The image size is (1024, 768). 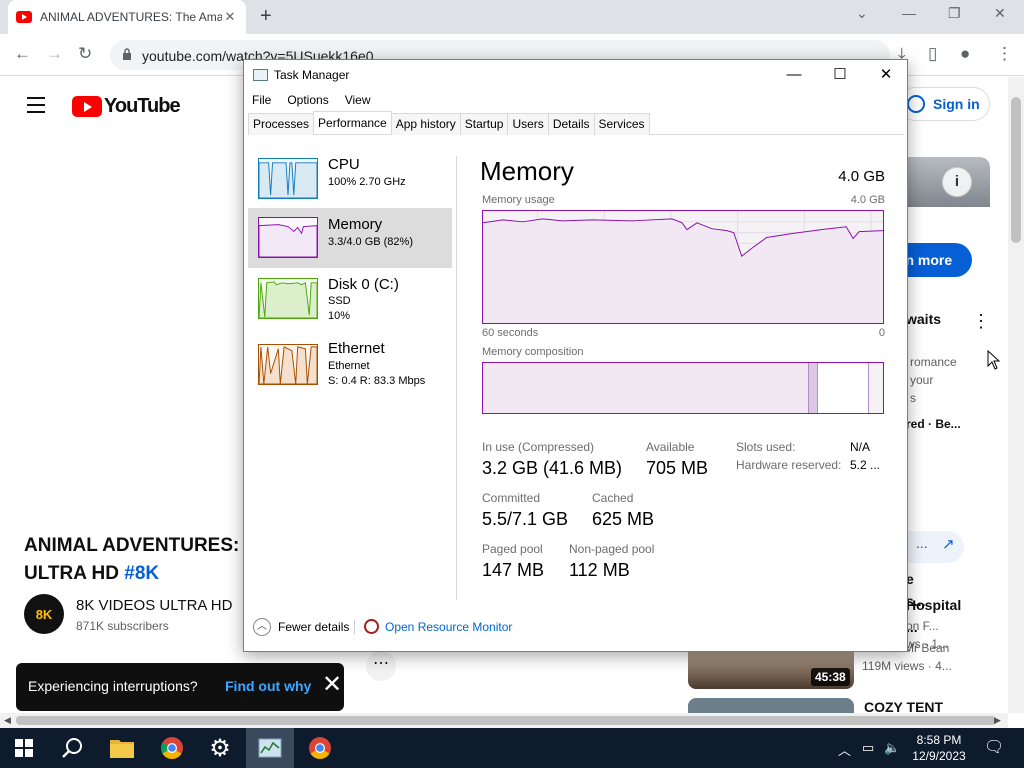 I want to click on more-options-icon: ⋮, so click(x=981, y=321).